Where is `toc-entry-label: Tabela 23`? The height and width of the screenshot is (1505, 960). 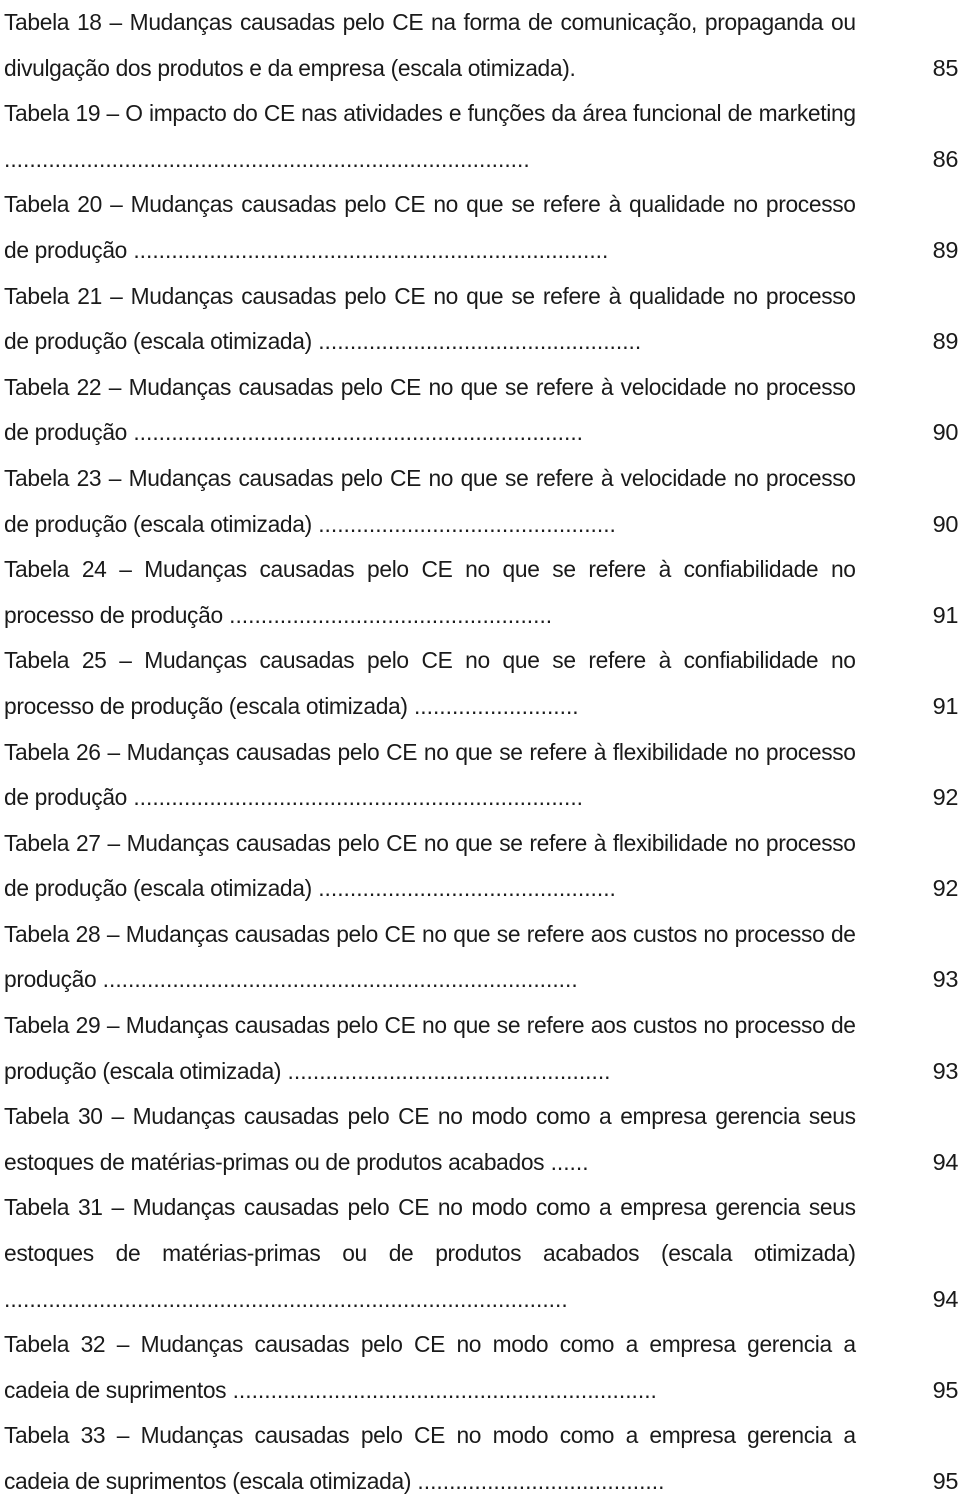
toc-entry-label: Tabela 23 is located at coordinates (53, 477).